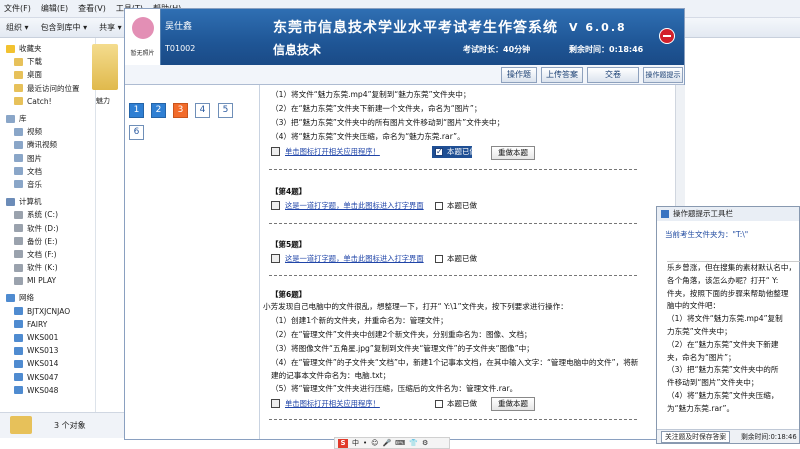  What do you see at coordinates (43, 228) in the screenshot?
I see `nav-item-label: 软件 (D:)` at bounding box center [43, 228].